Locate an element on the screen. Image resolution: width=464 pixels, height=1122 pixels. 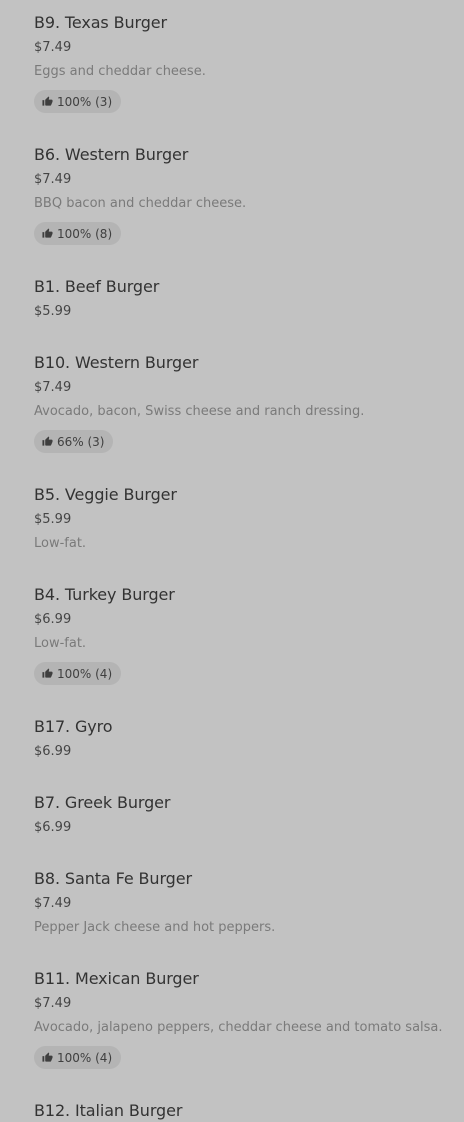
menu-item-description: Eggs and cheddar cheese. is located at coordinates (120, 71).